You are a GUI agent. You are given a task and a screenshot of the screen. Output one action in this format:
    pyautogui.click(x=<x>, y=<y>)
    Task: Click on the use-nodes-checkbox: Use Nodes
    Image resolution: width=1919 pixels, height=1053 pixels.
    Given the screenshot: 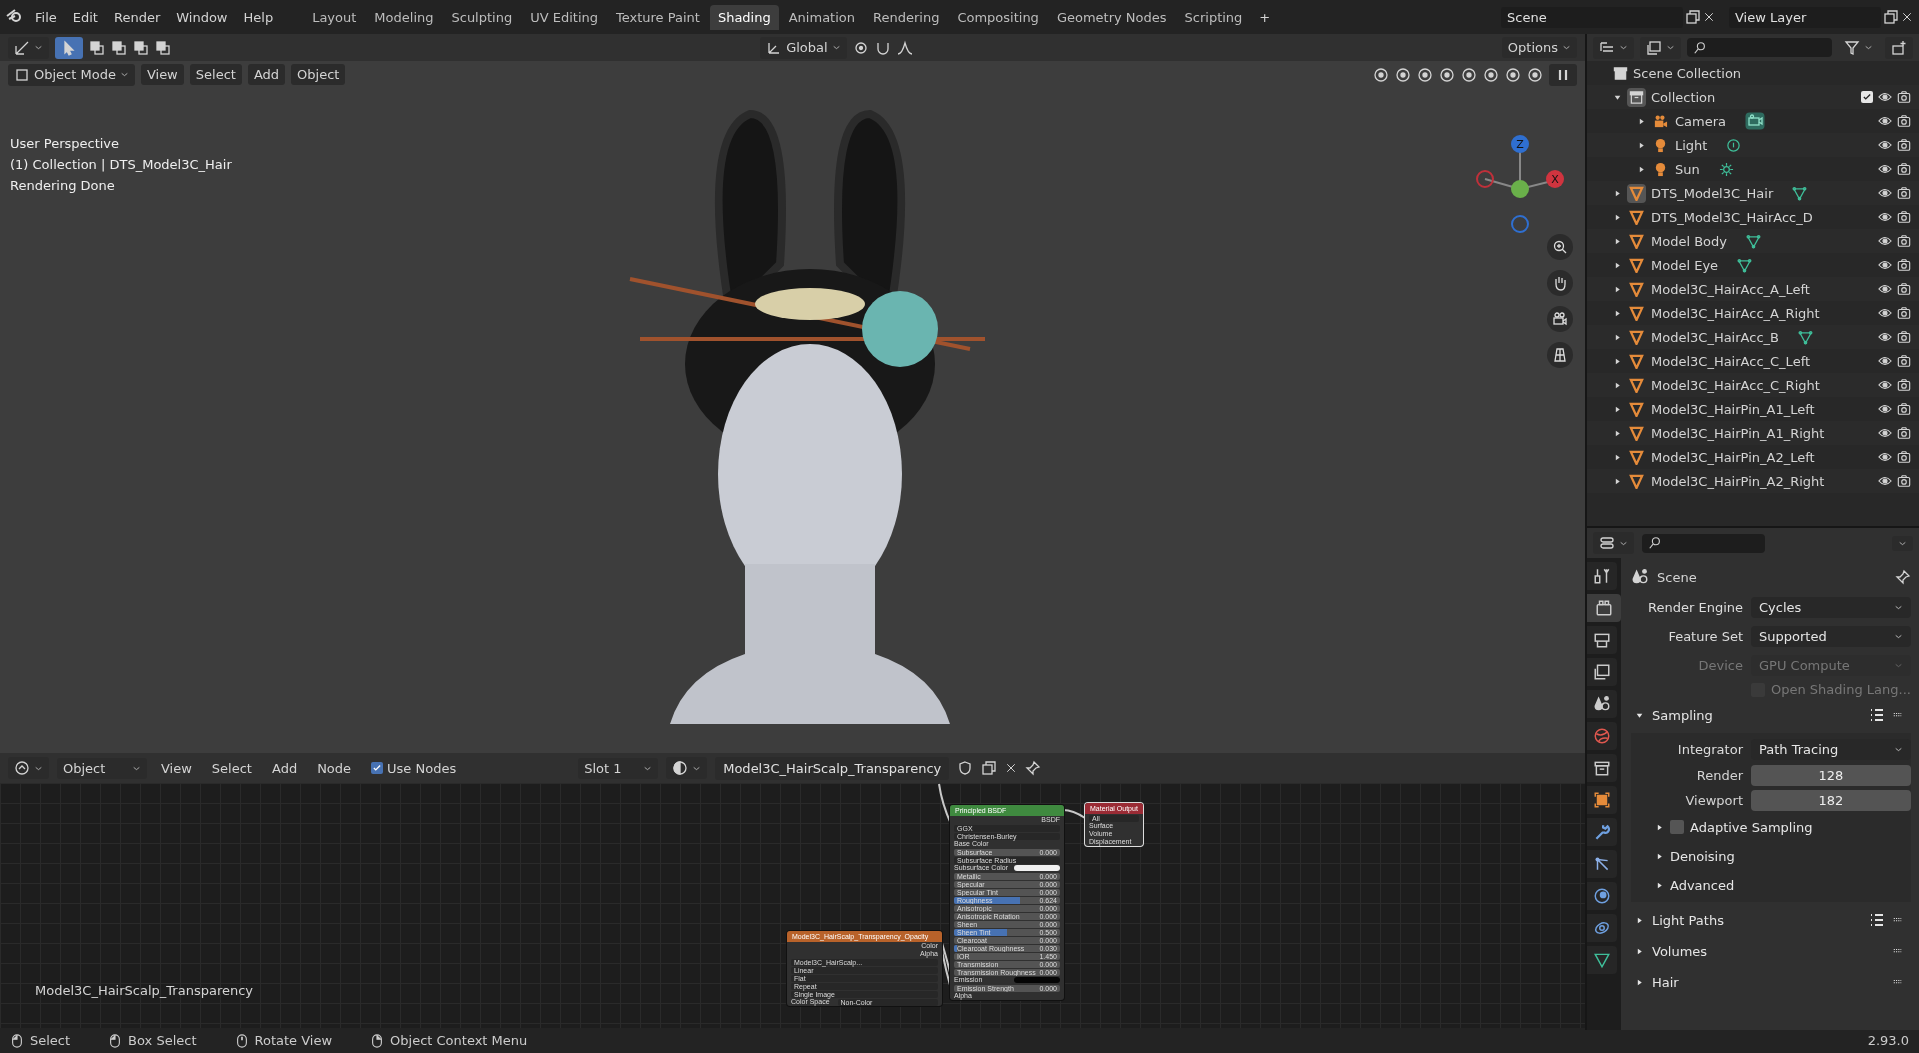 What is the action you would take?
    pyautogui.click(x=414, y=768)
    